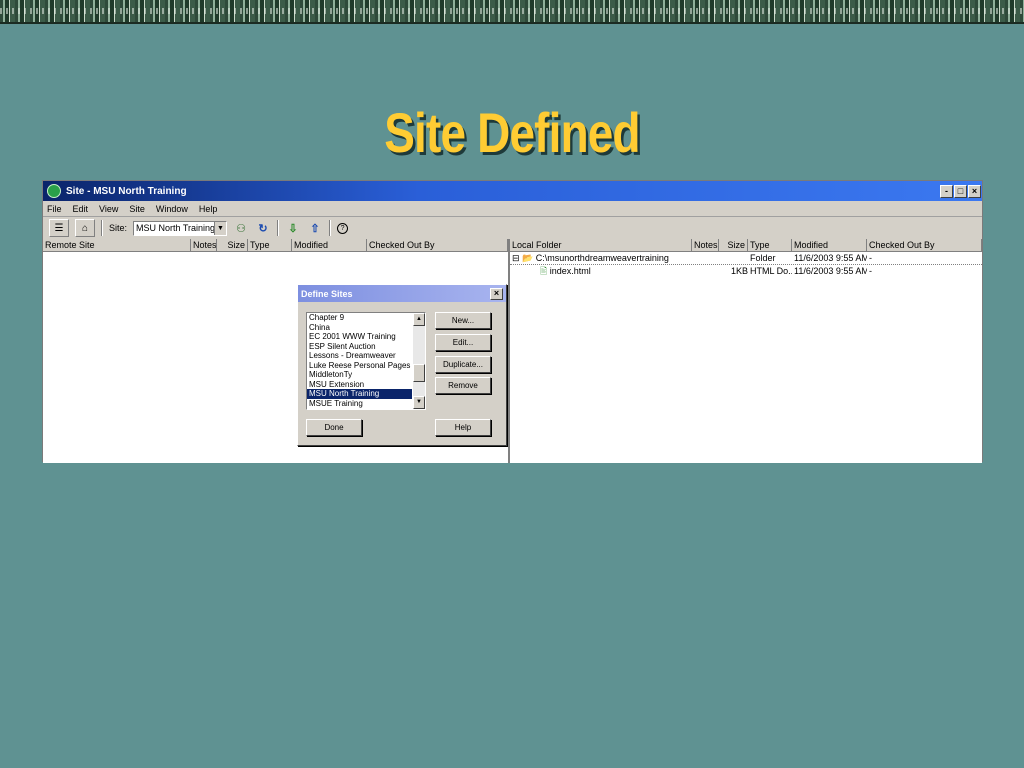  Describe the element at coordinates (512, 132) in the screenshot. I see `slide-title: Site Defined` at that location.